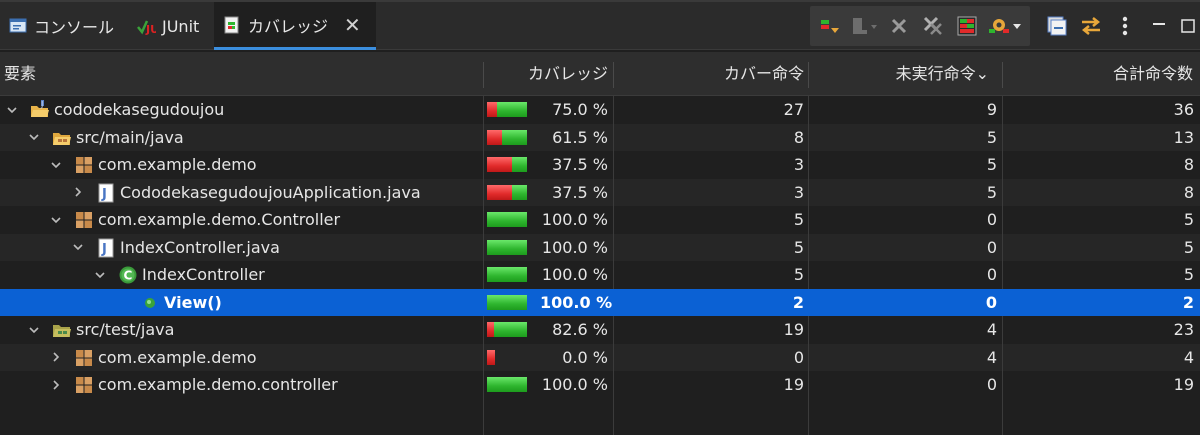  What do you see at coordinates (798, 137) in the screenshot?
I see `covered-instructions: 8` at bounding box center [798, 137].